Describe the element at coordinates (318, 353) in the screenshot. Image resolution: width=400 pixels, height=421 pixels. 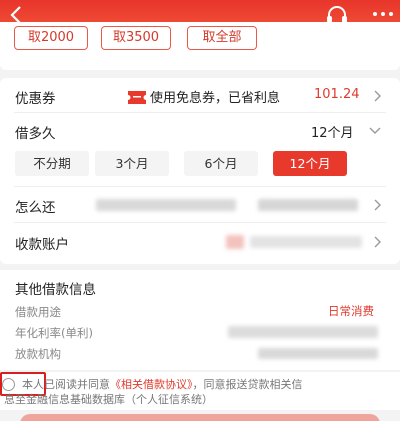
I see `redacted-lender` at that location.